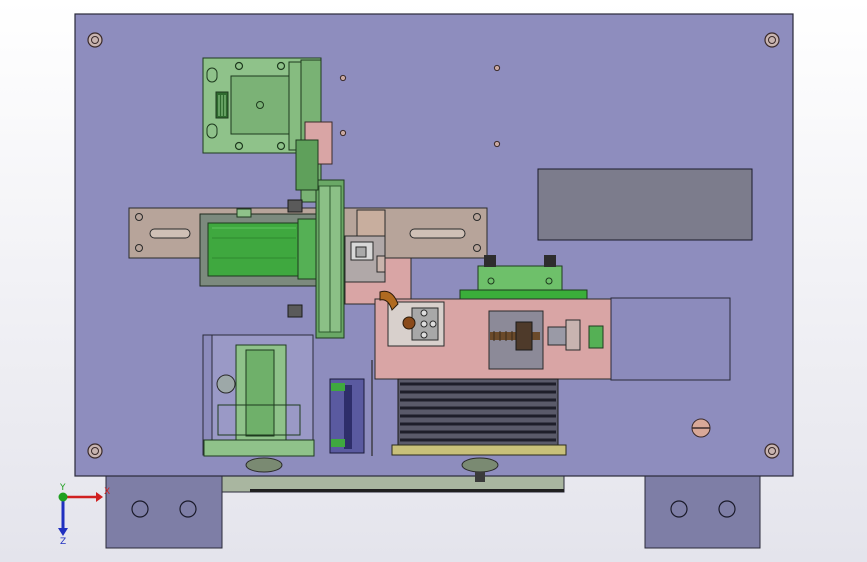  What do you see at coordinates (670, 339) in the screenshot?
I see `stepper-motor-box` at bounding box center [670, 339].